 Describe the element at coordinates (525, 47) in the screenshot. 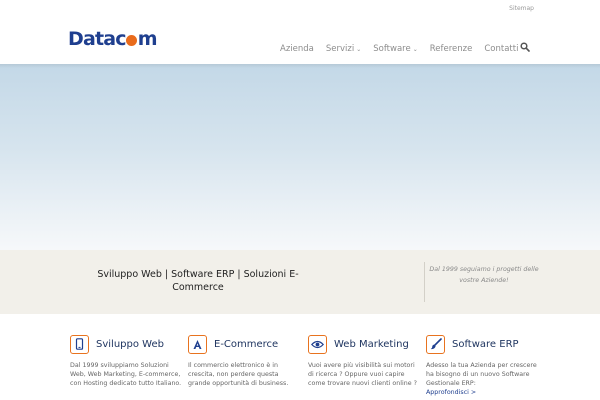

I see `search-icon` at that location.